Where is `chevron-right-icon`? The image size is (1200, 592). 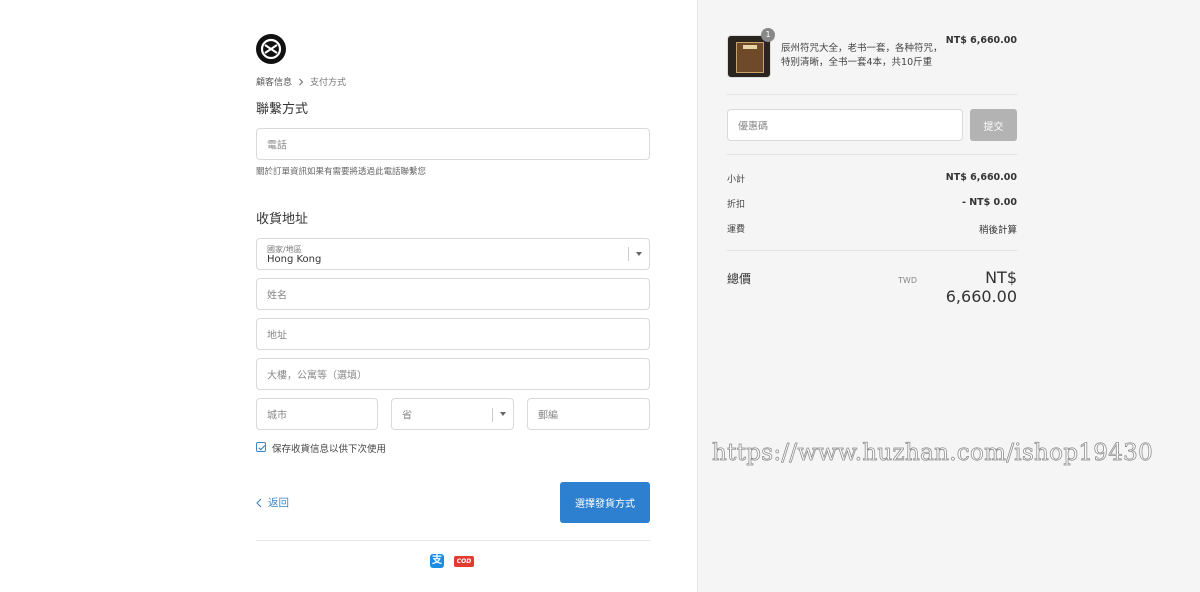
chevron-right-icon is located at coordinates (301, 81).